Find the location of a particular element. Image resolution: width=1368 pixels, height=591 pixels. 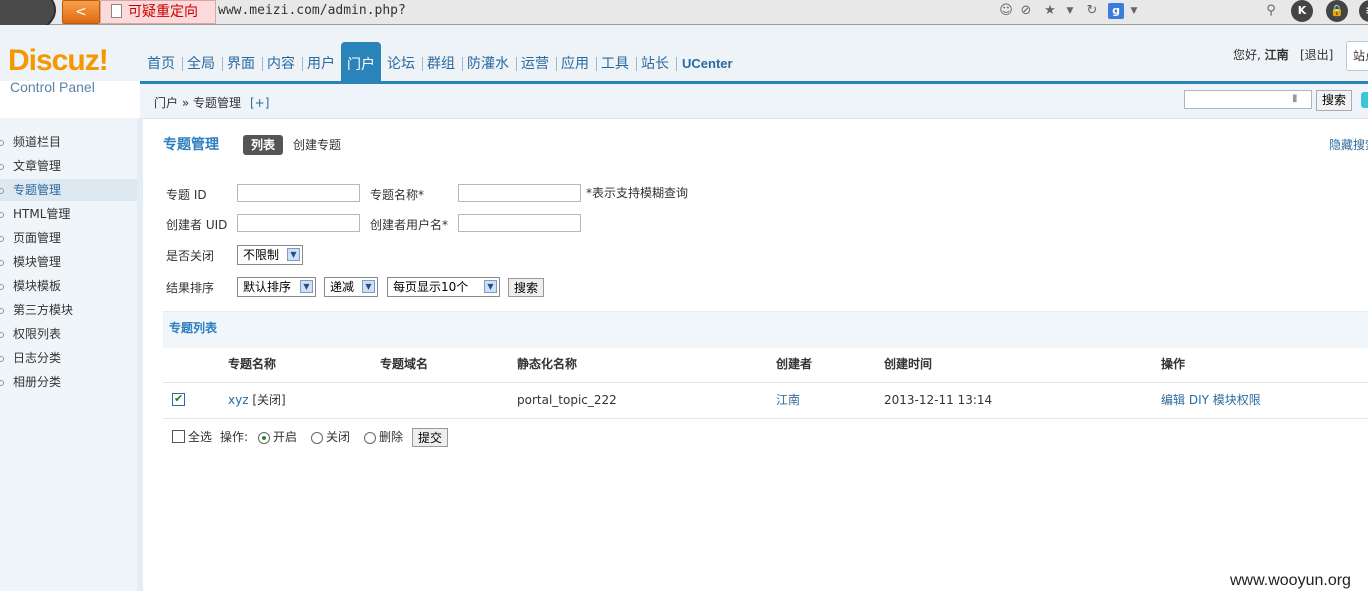

sort-field-value: 默认排序 is located at coordinates (267, 287).